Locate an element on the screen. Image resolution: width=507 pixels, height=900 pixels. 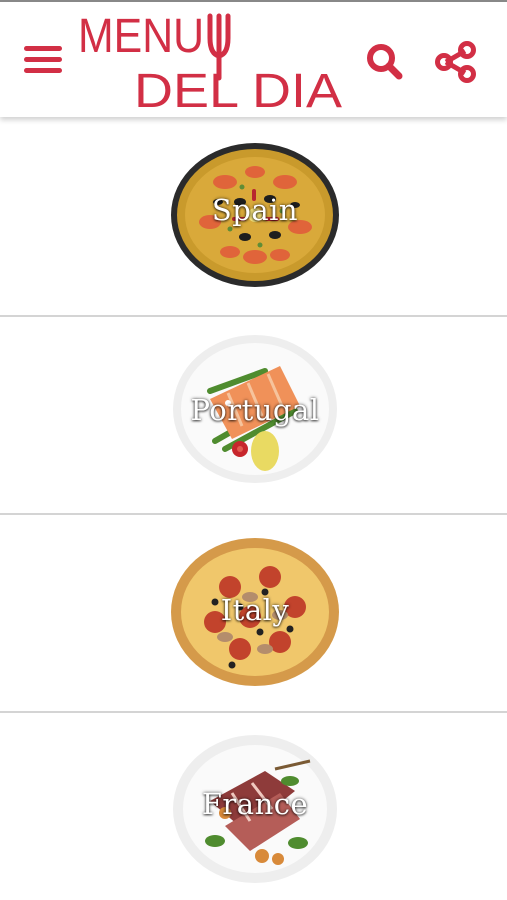
logo-line2: DEL DIA is located at coordinates (238, 88).